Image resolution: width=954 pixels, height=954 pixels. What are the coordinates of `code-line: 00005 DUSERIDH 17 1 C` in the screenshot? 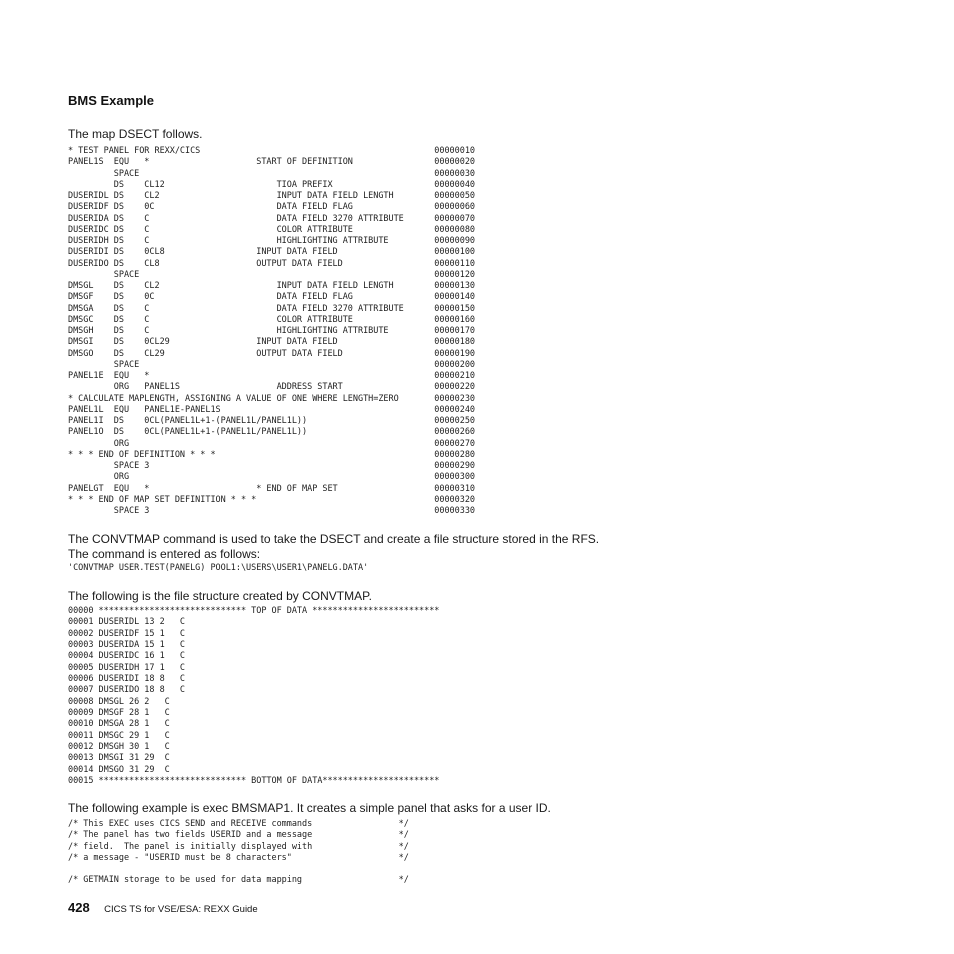 It's located at (127, 667).